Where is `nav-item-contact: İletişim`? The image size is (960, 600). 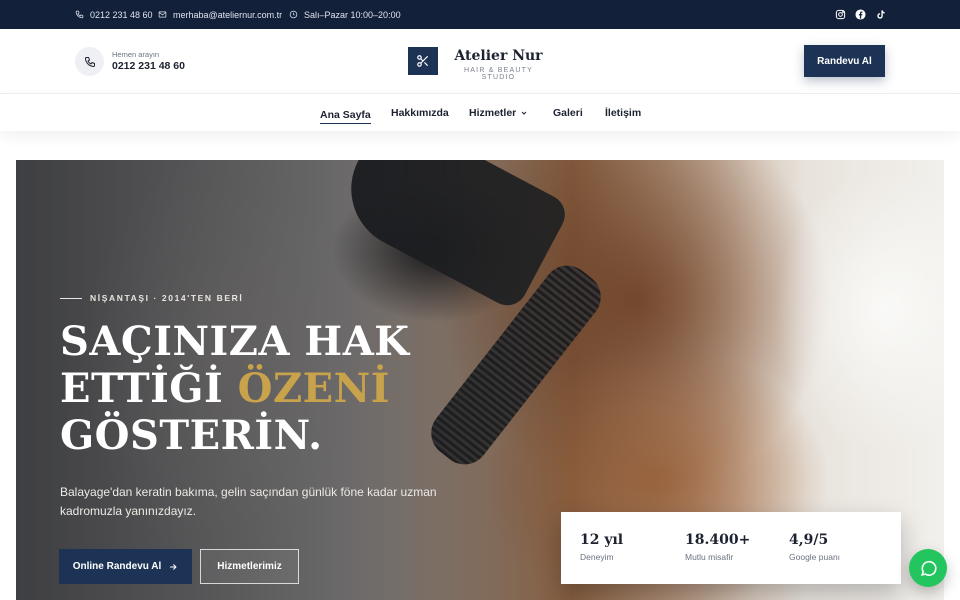
nav-item-contact: İletişim is located at coordinates (623, 113).